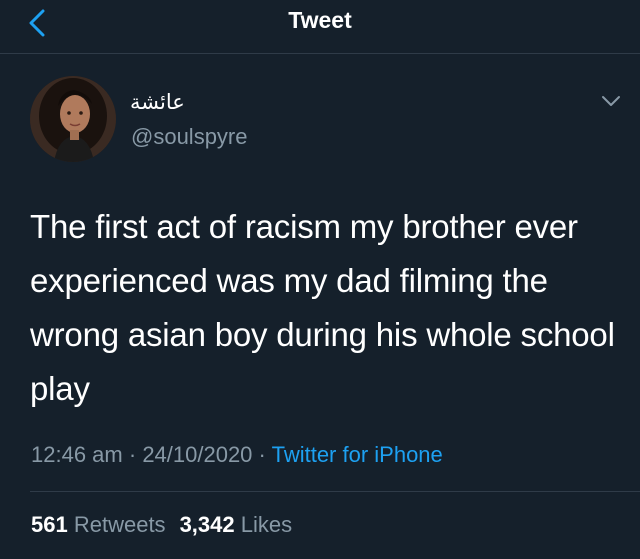  I want to click on retweets-count: 561, so click(49, 524).